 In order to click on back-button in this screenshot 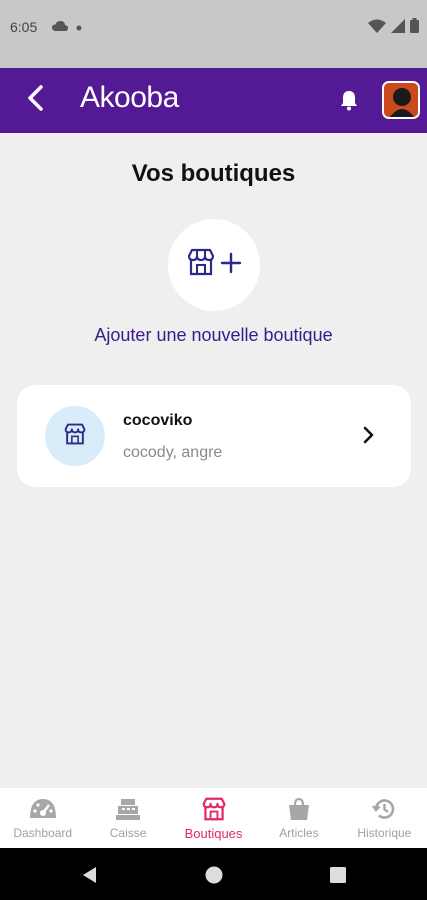, I will do `click(35, 100)`.